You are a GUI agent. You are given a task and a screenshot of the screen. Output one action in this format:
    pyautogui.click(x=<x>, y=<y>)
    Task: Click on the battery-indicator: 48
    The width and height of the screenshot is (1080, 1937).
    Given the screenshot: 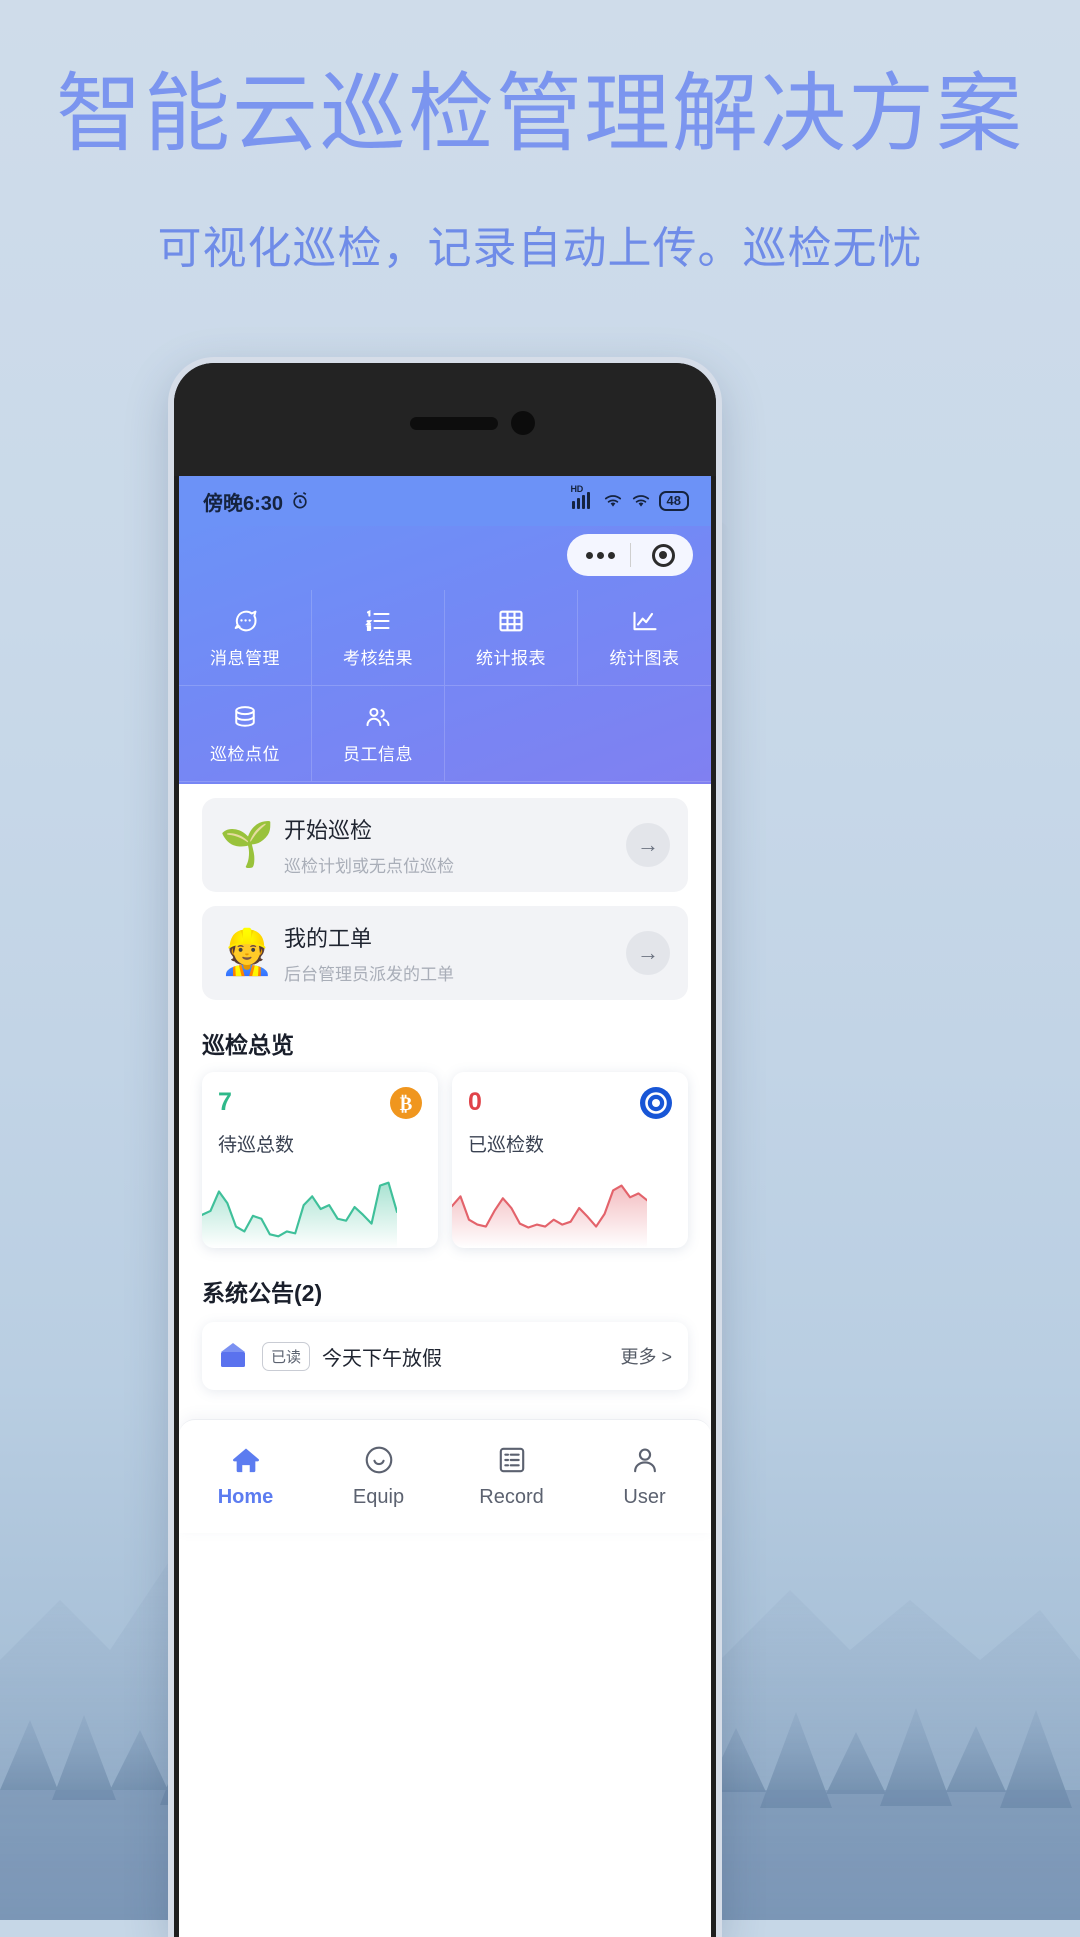 What is the action you would take?
    pyautogui.click(x=673, y=501)
    